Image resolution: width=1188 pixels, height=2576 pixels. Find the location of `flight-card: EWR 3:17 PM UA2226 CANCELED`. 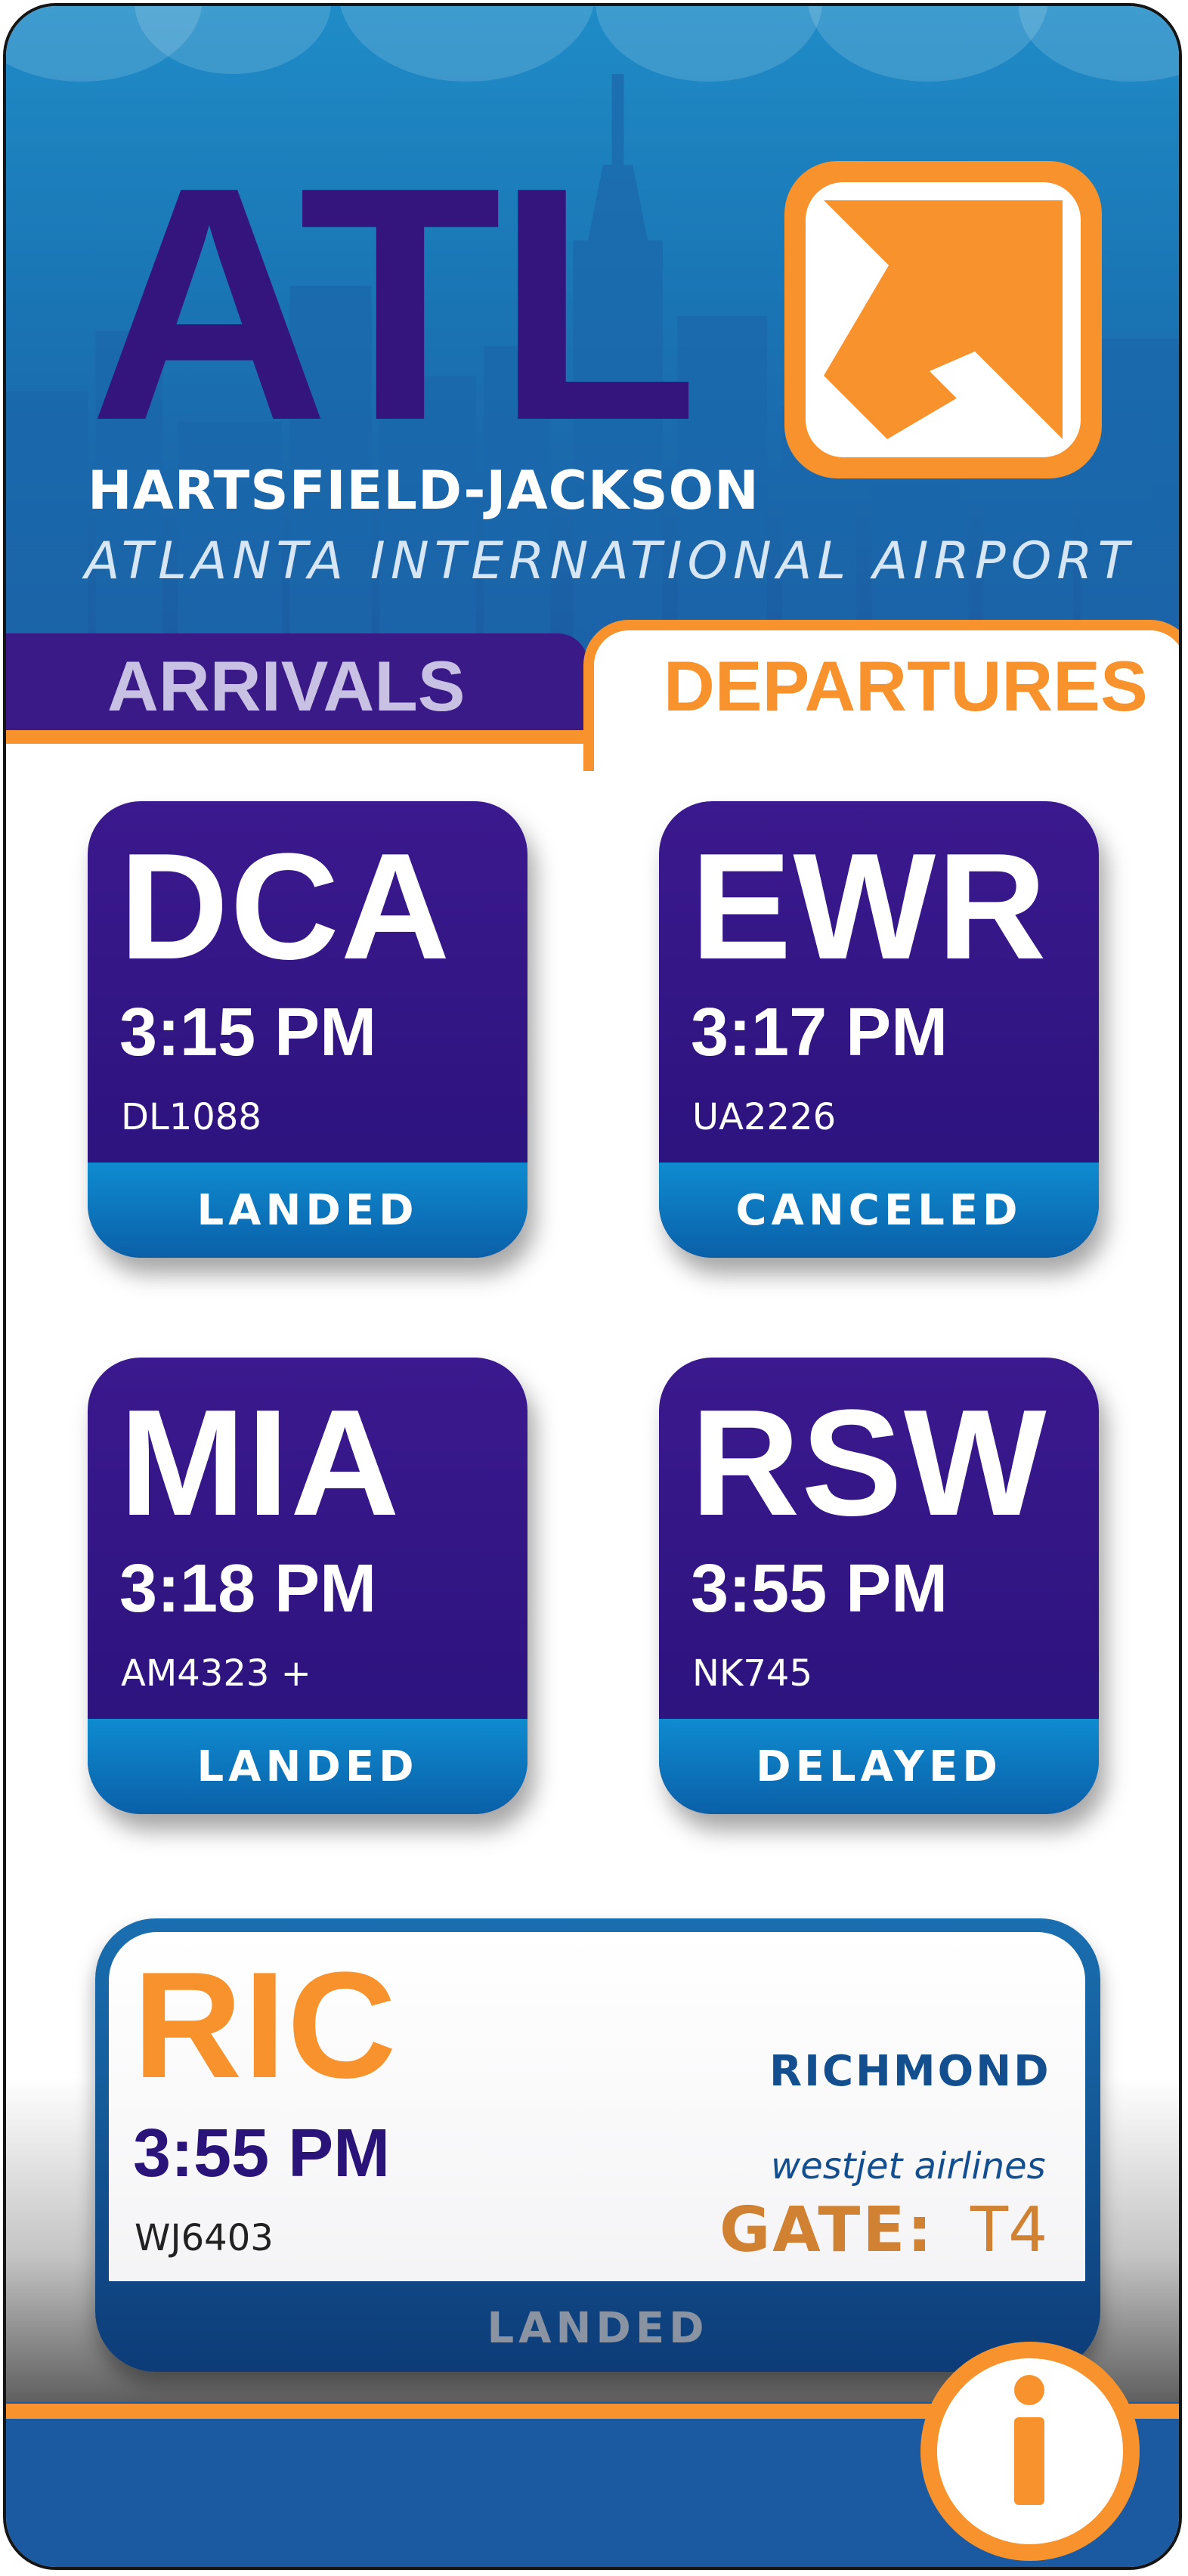

flight-card: EWR 3:17 PM UA2226 CANCELED is located at coordinates (879, 1029).